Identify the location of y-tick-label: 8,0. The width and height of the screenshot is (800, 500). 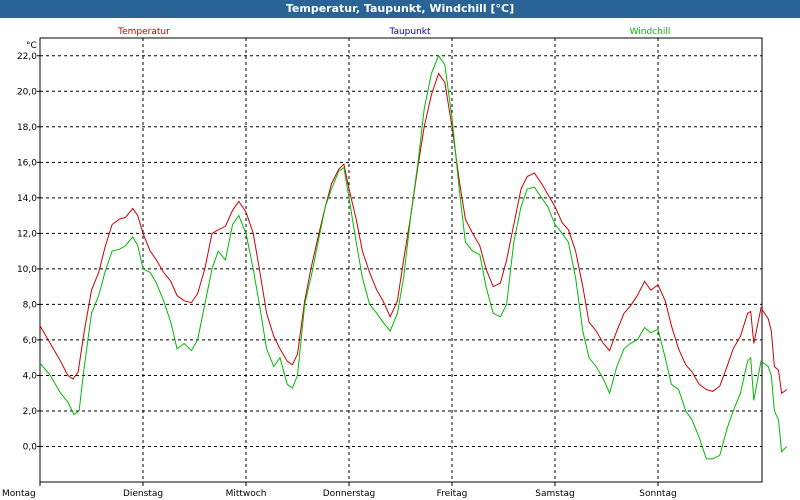
(30, 305).